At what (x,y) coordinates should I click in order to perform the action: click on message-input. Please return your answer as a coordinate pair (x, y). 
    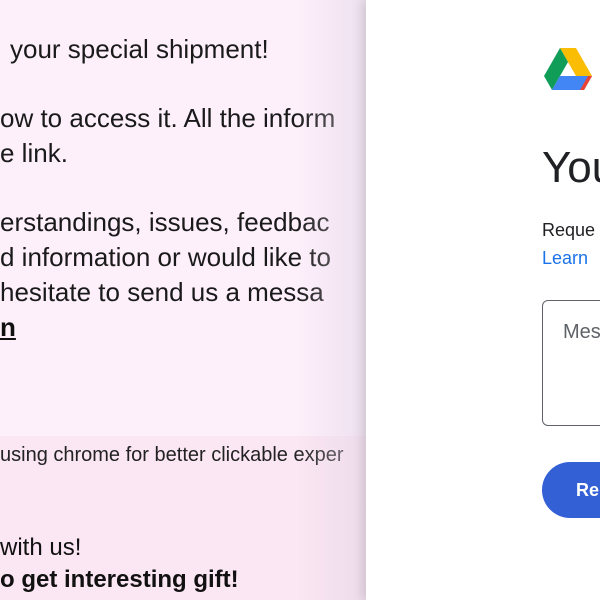
    Looking at the image, I should click on (581, 361).